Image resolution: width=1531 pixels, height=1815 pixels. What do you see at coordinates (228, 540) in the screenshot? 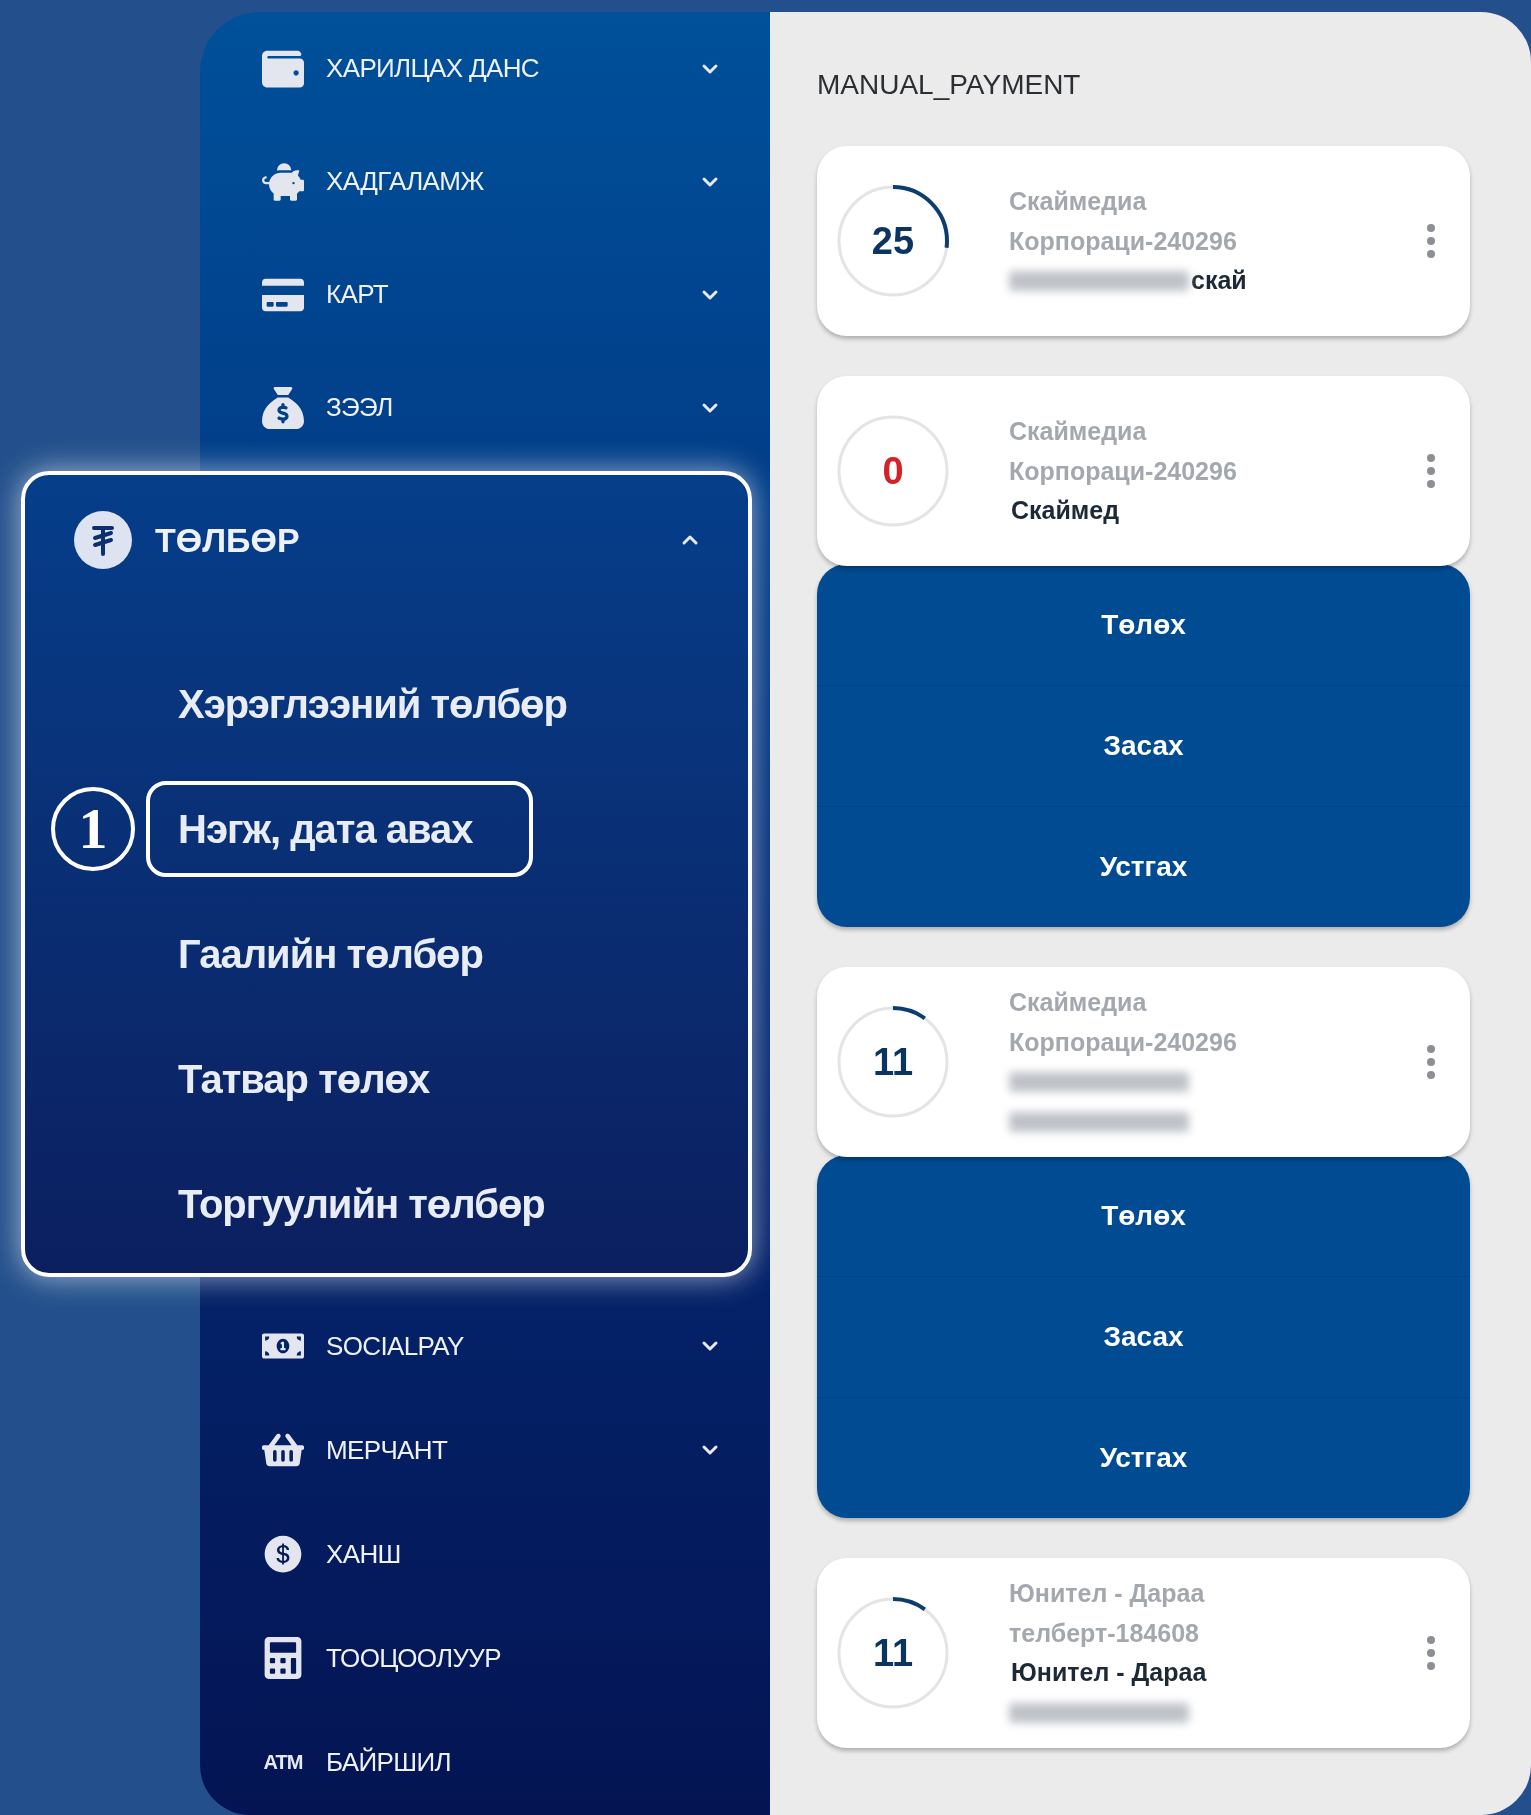
I see `menu-label: ТӨЛБӨР` at bounding box center [228, 540].